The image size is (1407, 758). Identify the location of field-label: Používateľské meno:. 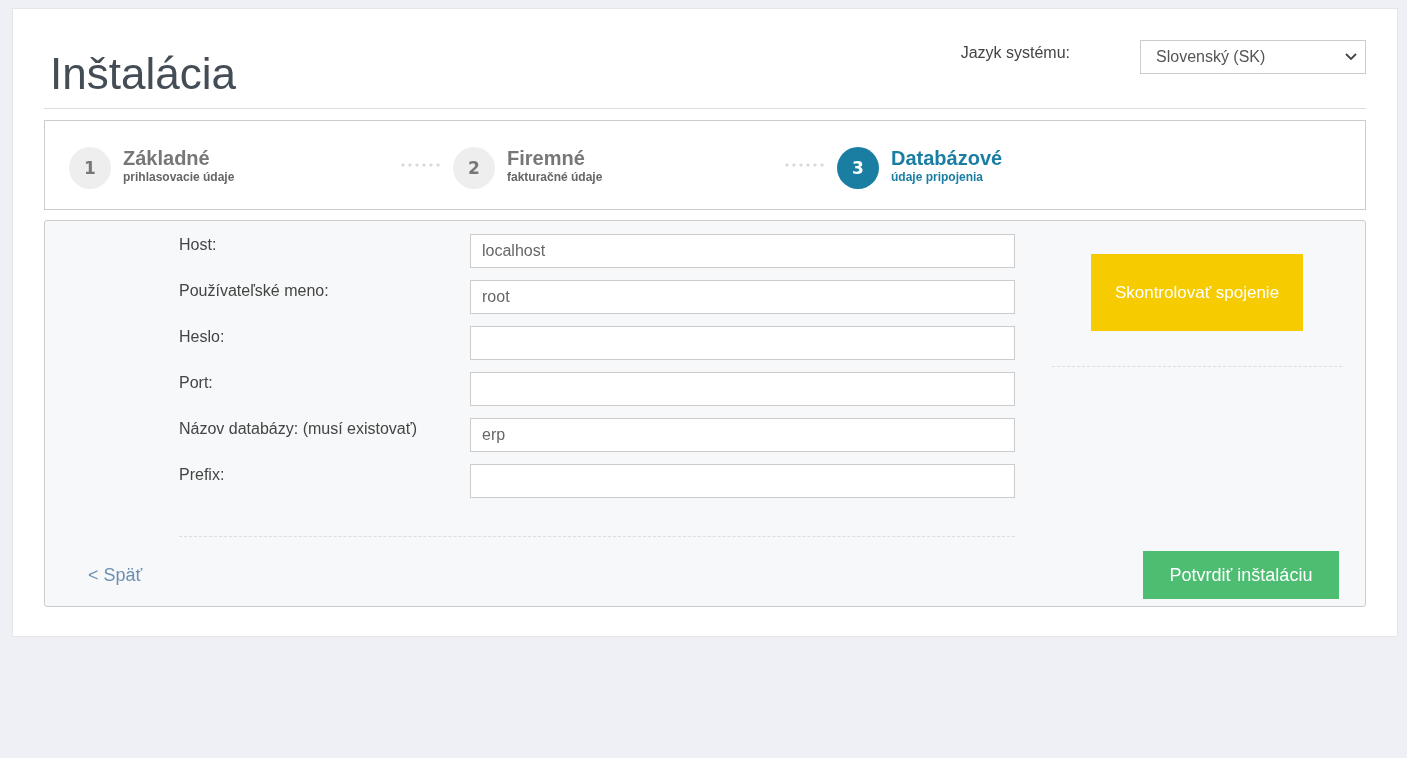
(254, 291).